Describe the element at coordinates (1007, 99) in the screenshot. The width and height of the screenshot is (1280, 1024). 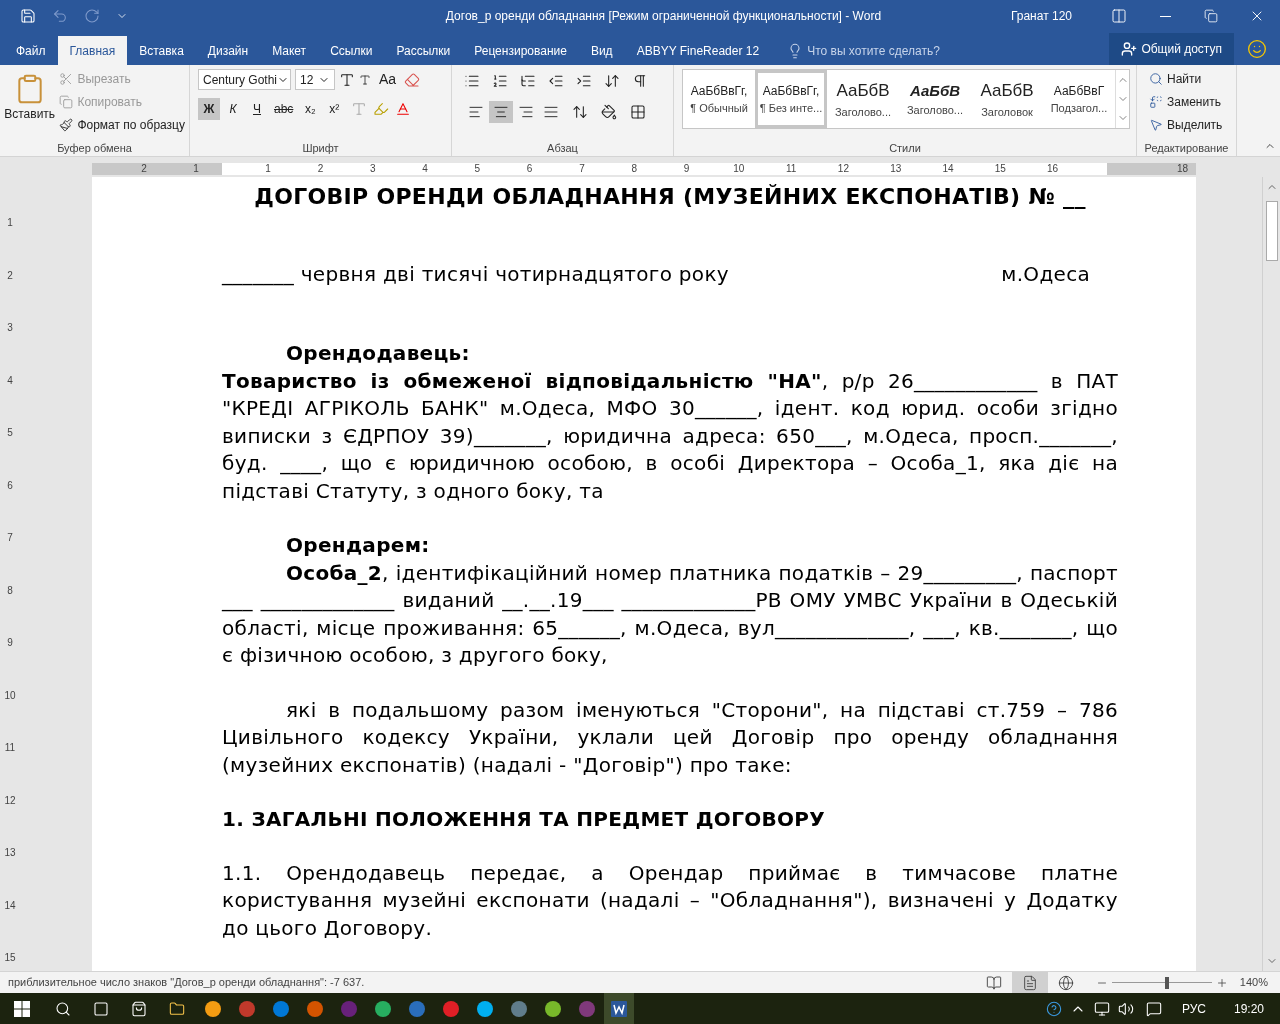
I see `style-option: АаБбВ Заголовок` at that location.